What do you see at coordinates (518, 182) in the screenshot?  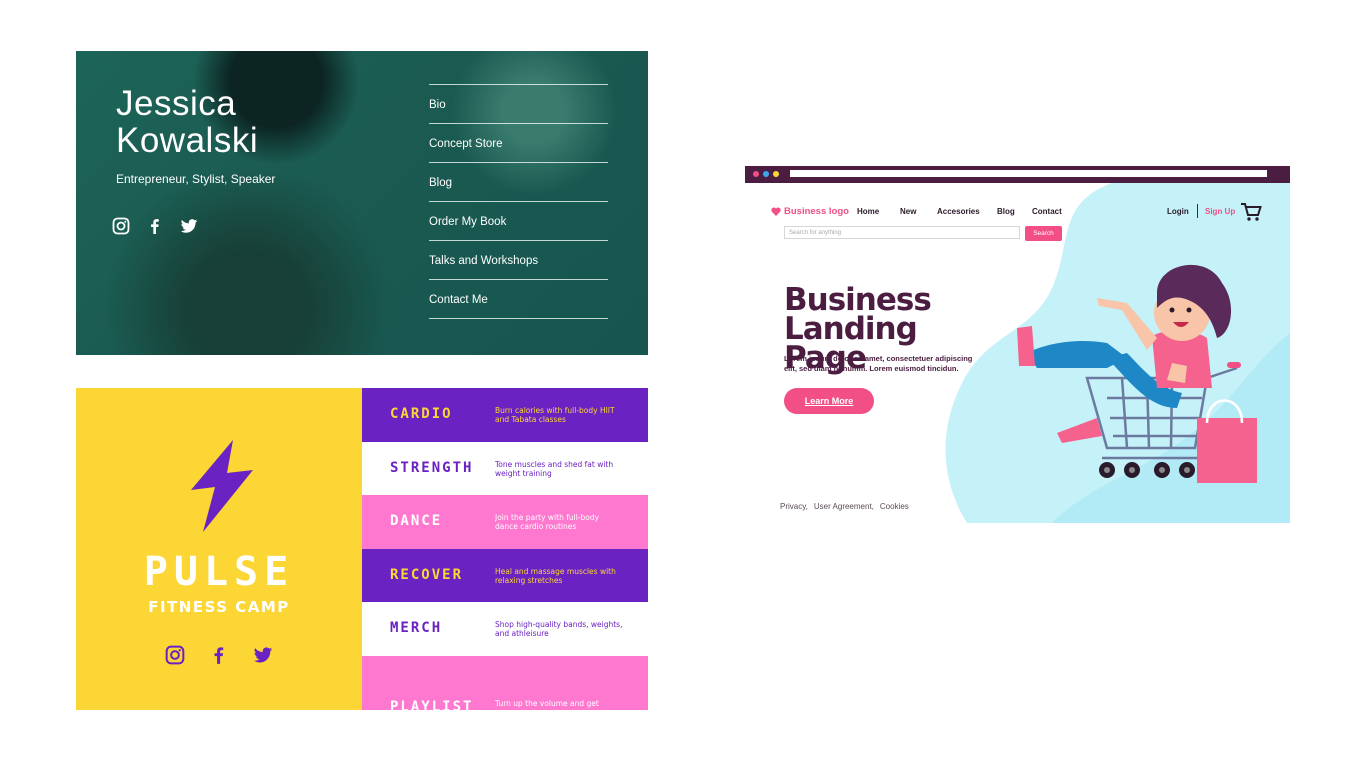 I see `menu-item-blog: Blog` at bounding box center [518, 182].